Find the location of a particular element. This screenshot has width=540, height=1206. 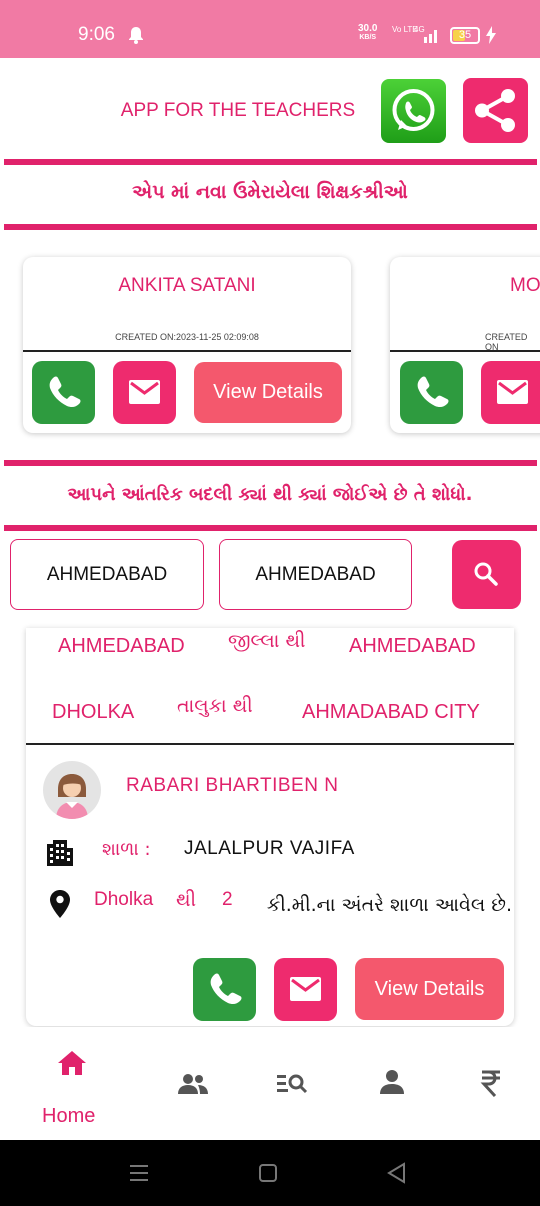

teacher-card-created: CREATED ON is located at coordinates (506, 342).